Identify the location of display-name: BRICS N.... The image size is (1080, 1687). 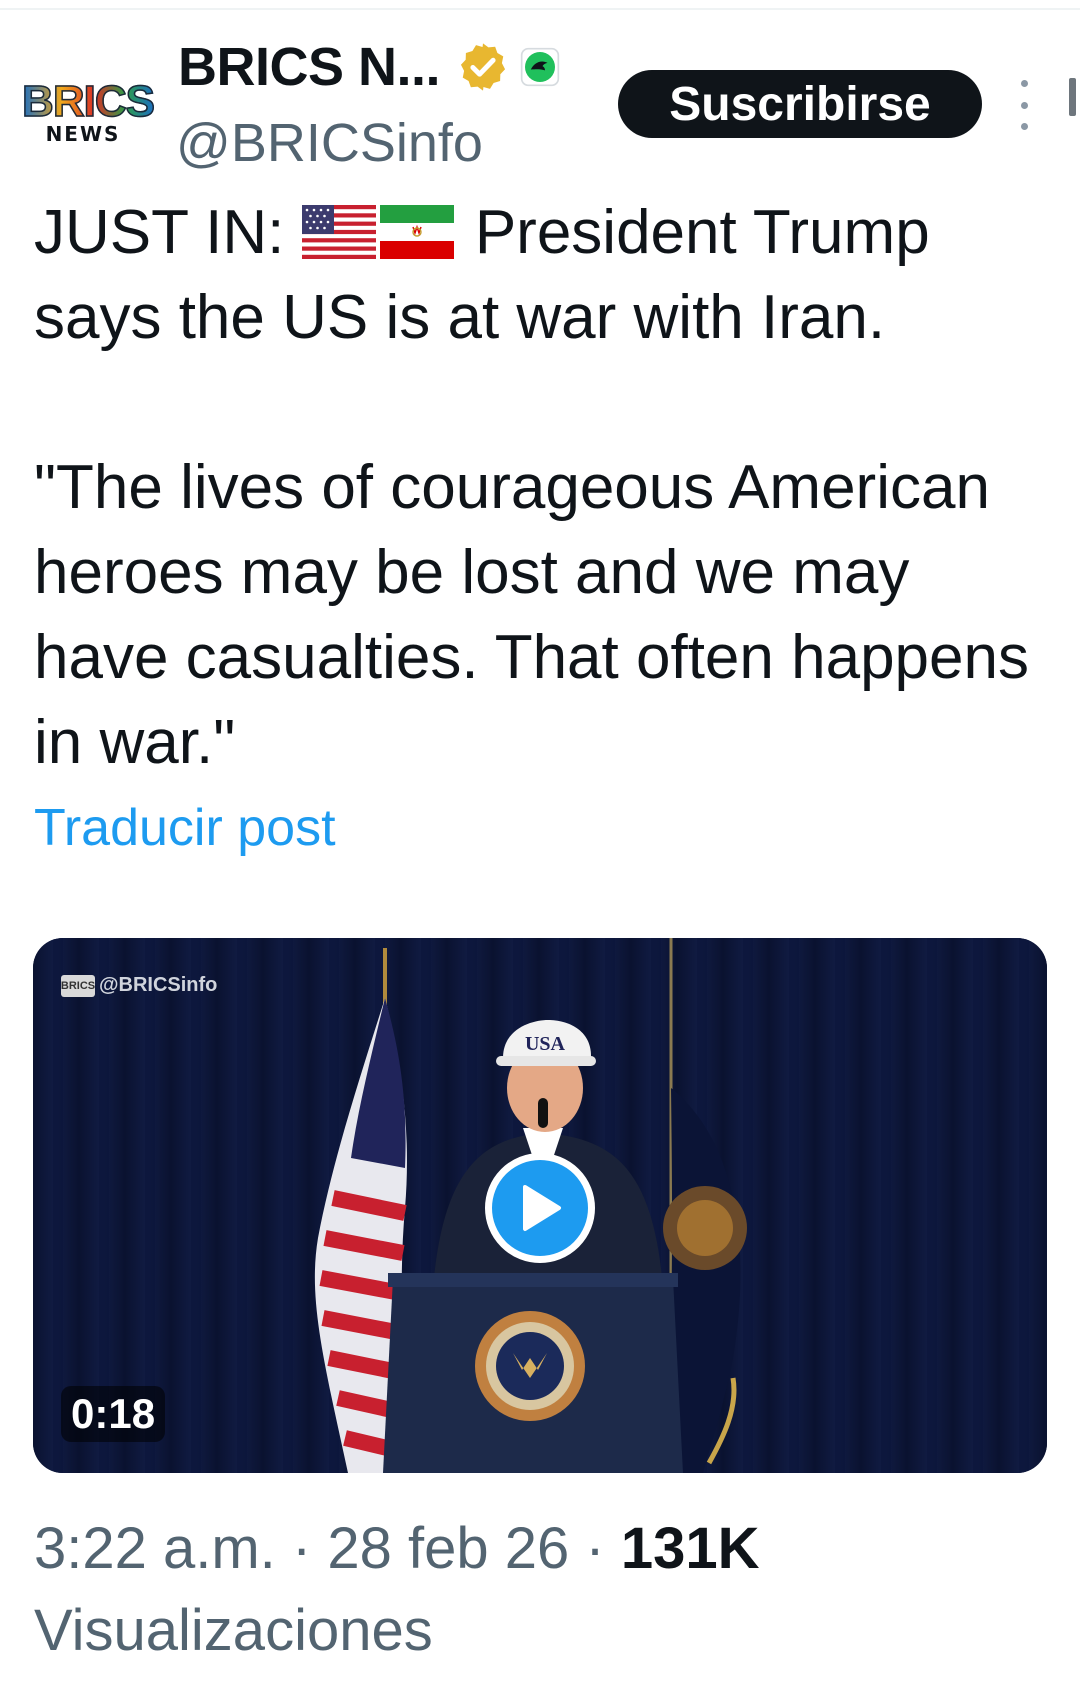
(309, 67).